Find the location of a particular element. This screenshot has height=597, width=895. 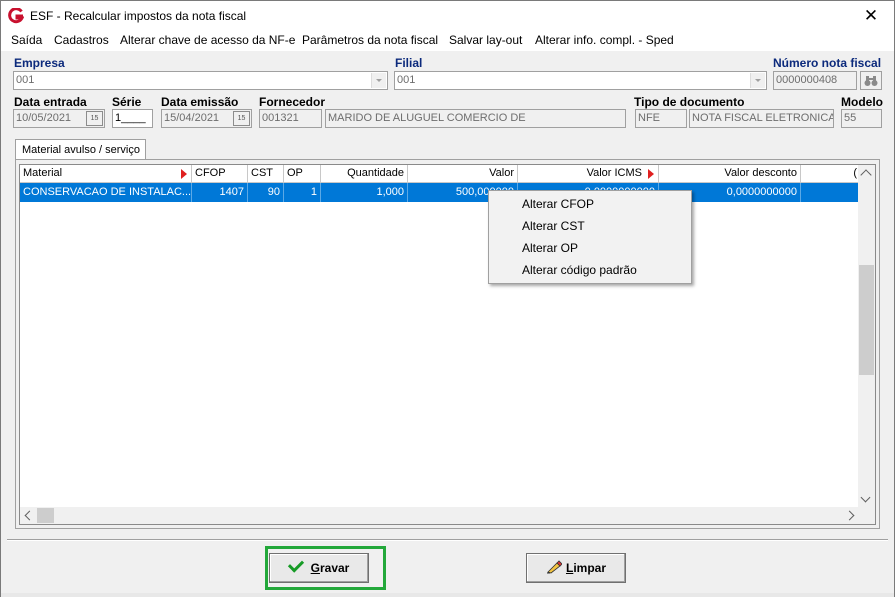

gravar-button: Gravar is located at coordinates (319, 568).